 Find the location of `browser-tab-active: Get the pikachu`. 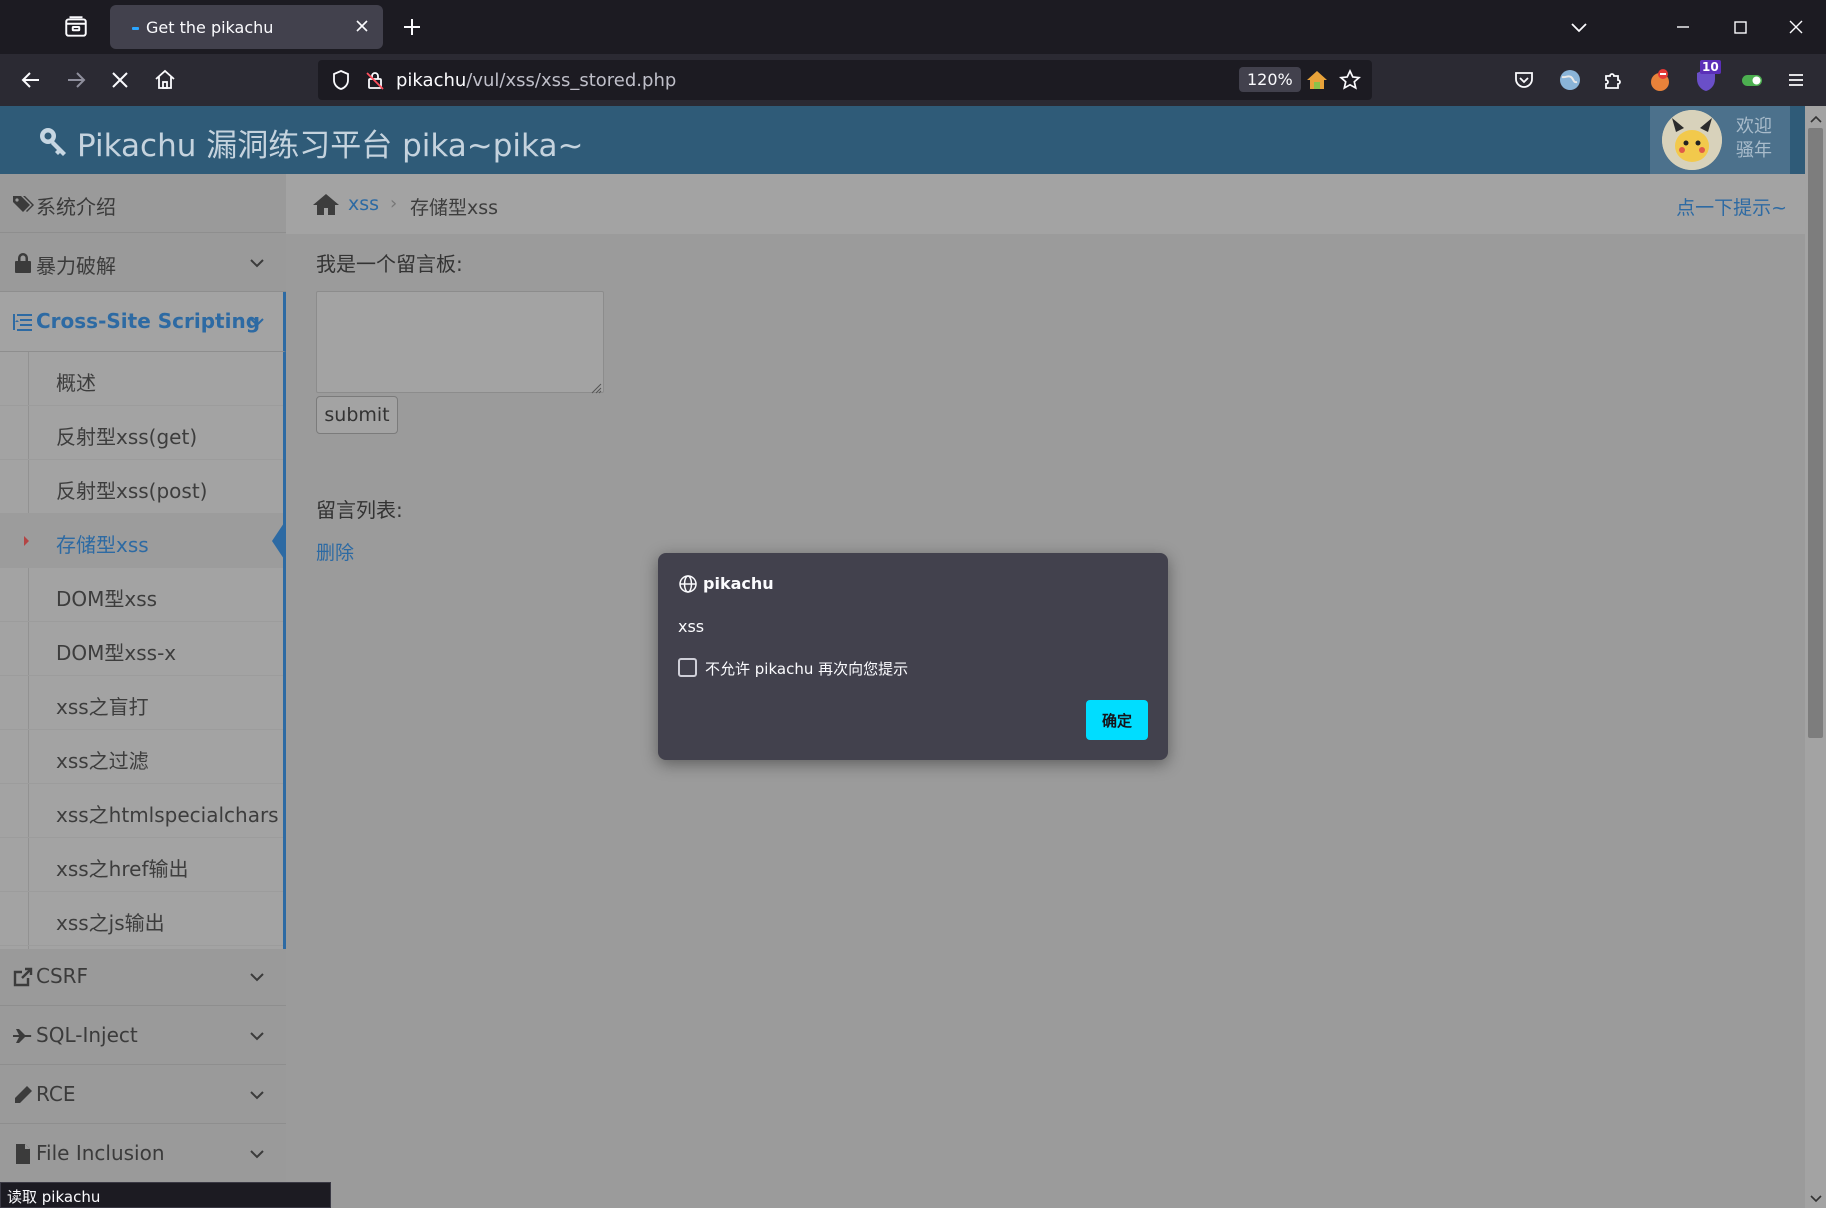

browser-tab-active: Get the pikachu is located at coordinates (246, 27).